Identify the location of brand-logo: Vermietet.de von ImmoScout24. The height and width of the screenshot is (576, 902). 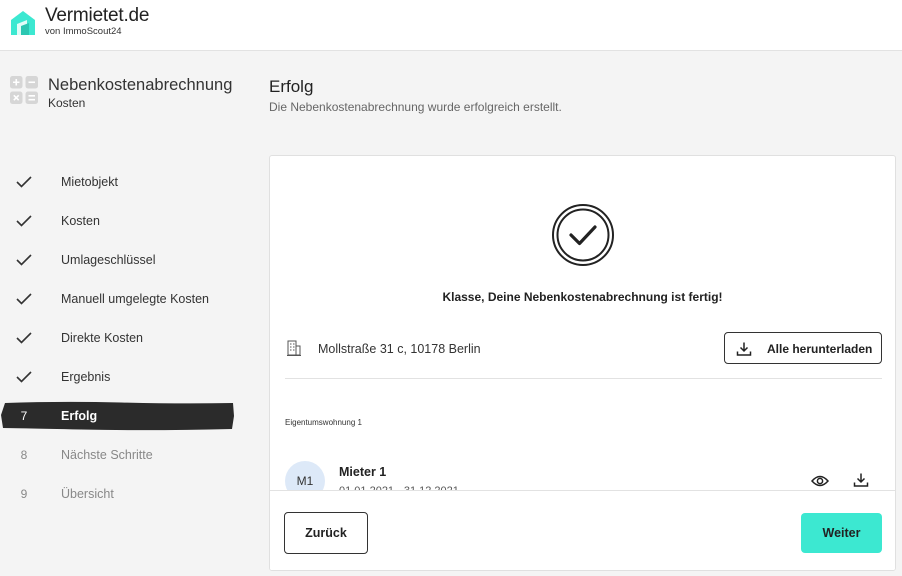
(79, 21).